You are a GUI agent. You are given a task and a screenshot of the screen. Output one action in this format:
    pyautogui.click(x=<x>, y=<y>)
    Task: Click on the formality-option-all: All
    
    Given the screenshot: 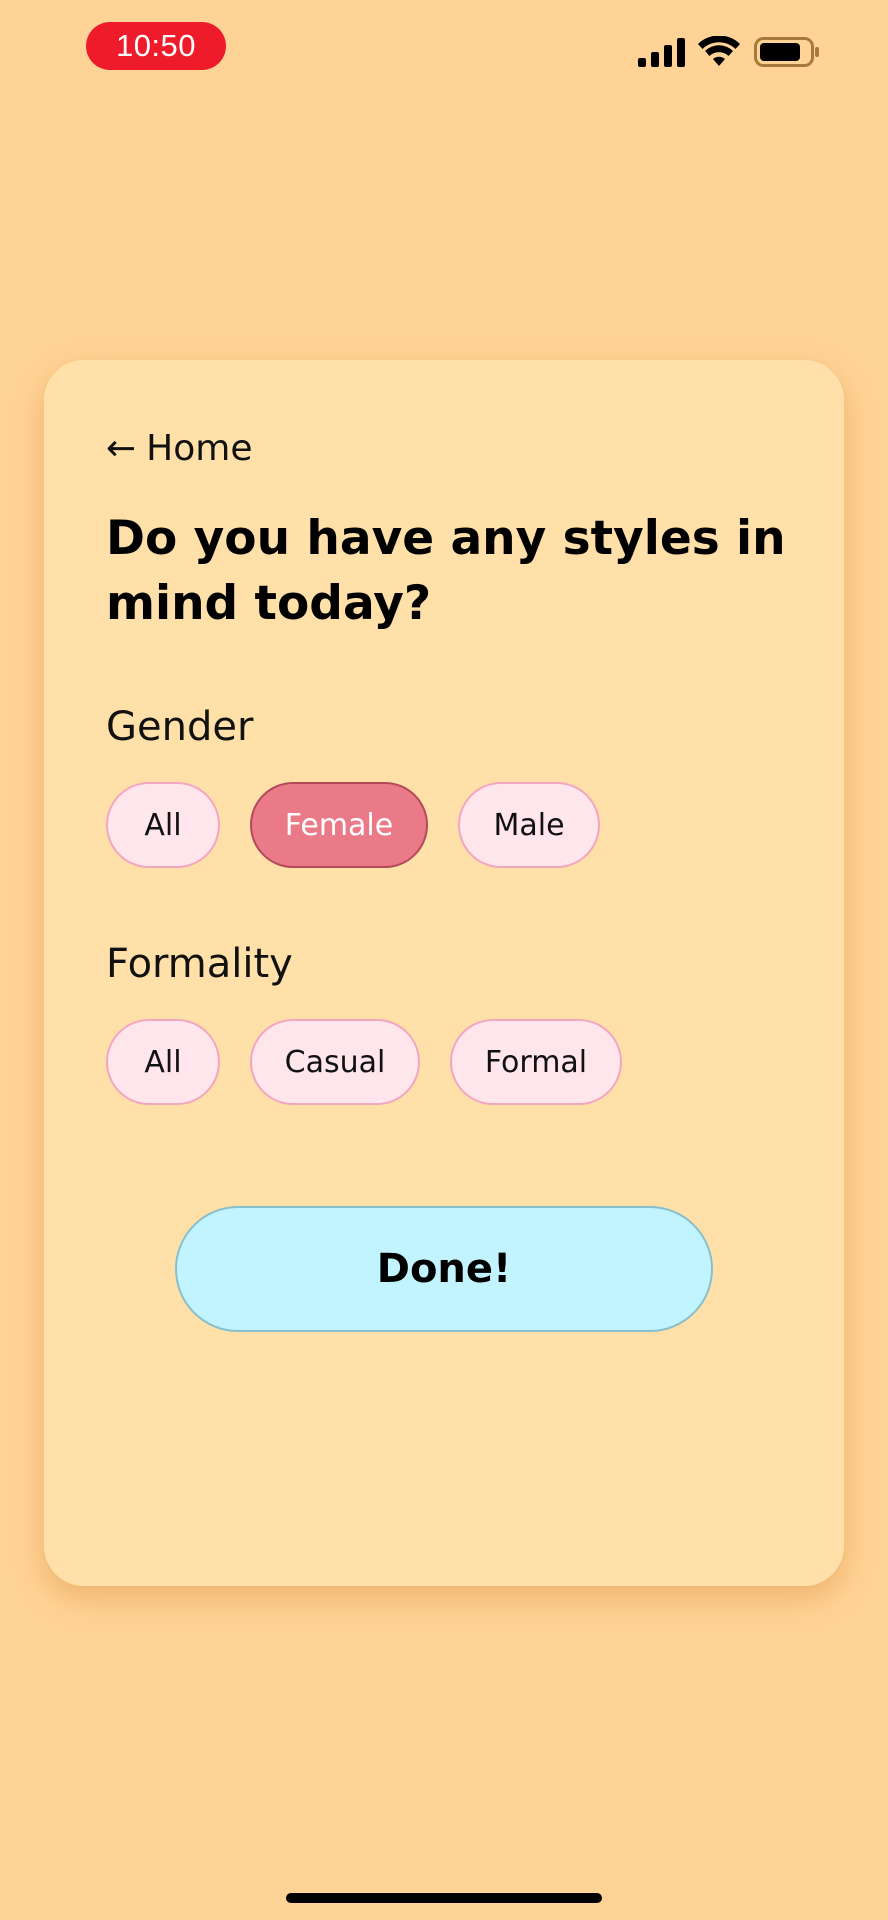 What is the action you would take?
    pyautogui.click(x=163, y=1062)
    